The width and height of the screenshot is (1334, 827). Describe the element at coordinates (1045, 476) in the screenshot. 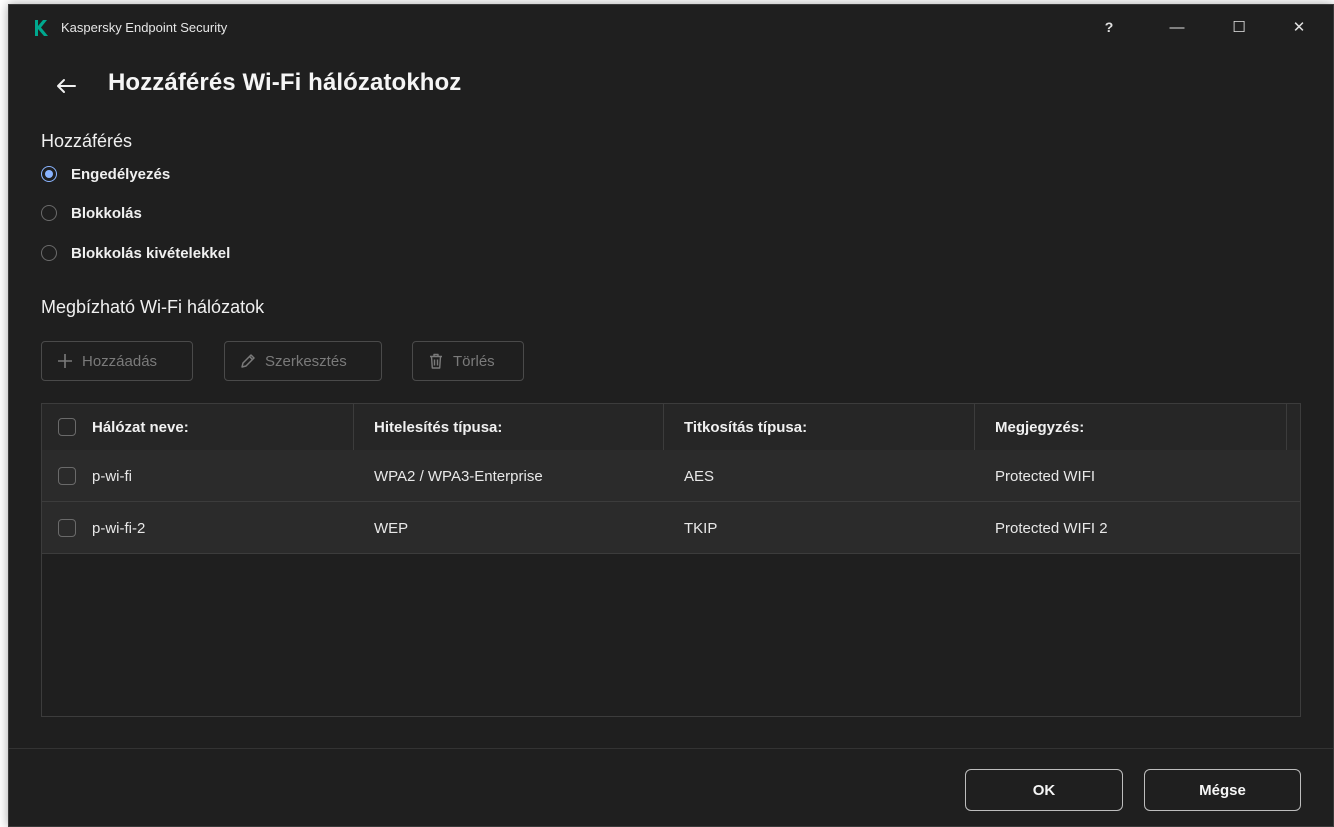

I see `cell-comment: Protected WIFI` at that location.